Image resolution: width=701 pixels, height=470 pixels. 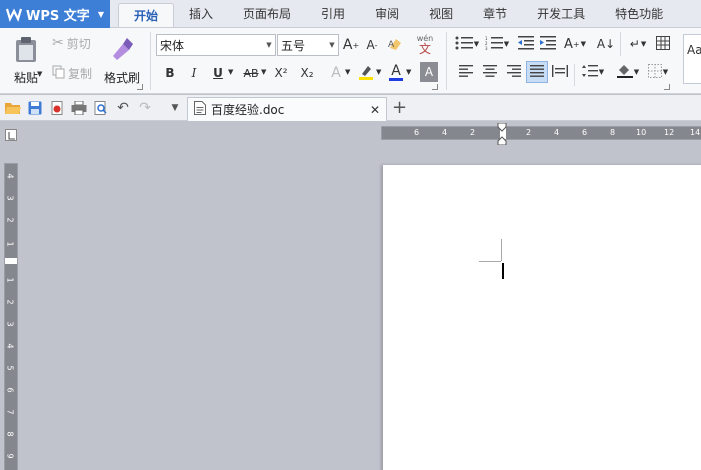 I want to click on paintbrush-icon, so click(x=122, y=50).